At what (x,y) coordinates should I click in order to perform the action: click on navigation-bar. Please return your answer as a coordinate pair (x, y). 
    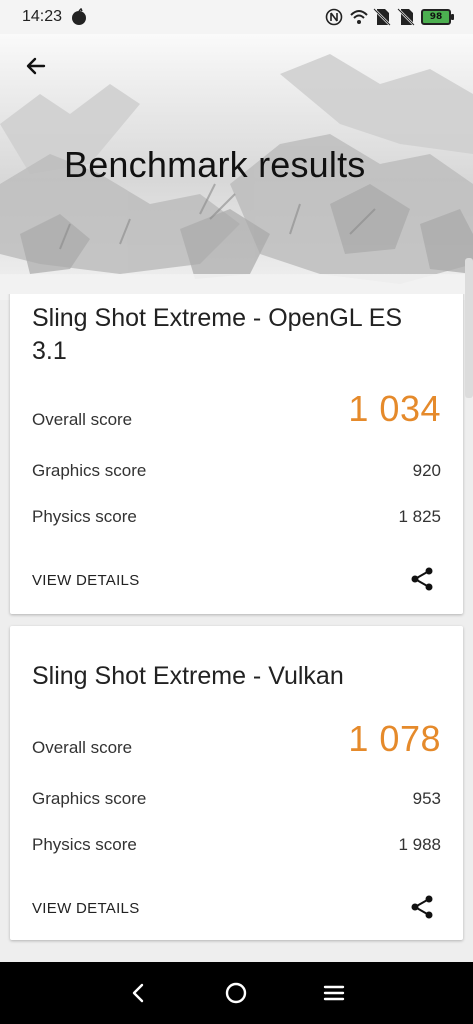
    Looking at the image, I should click on (236, 993).